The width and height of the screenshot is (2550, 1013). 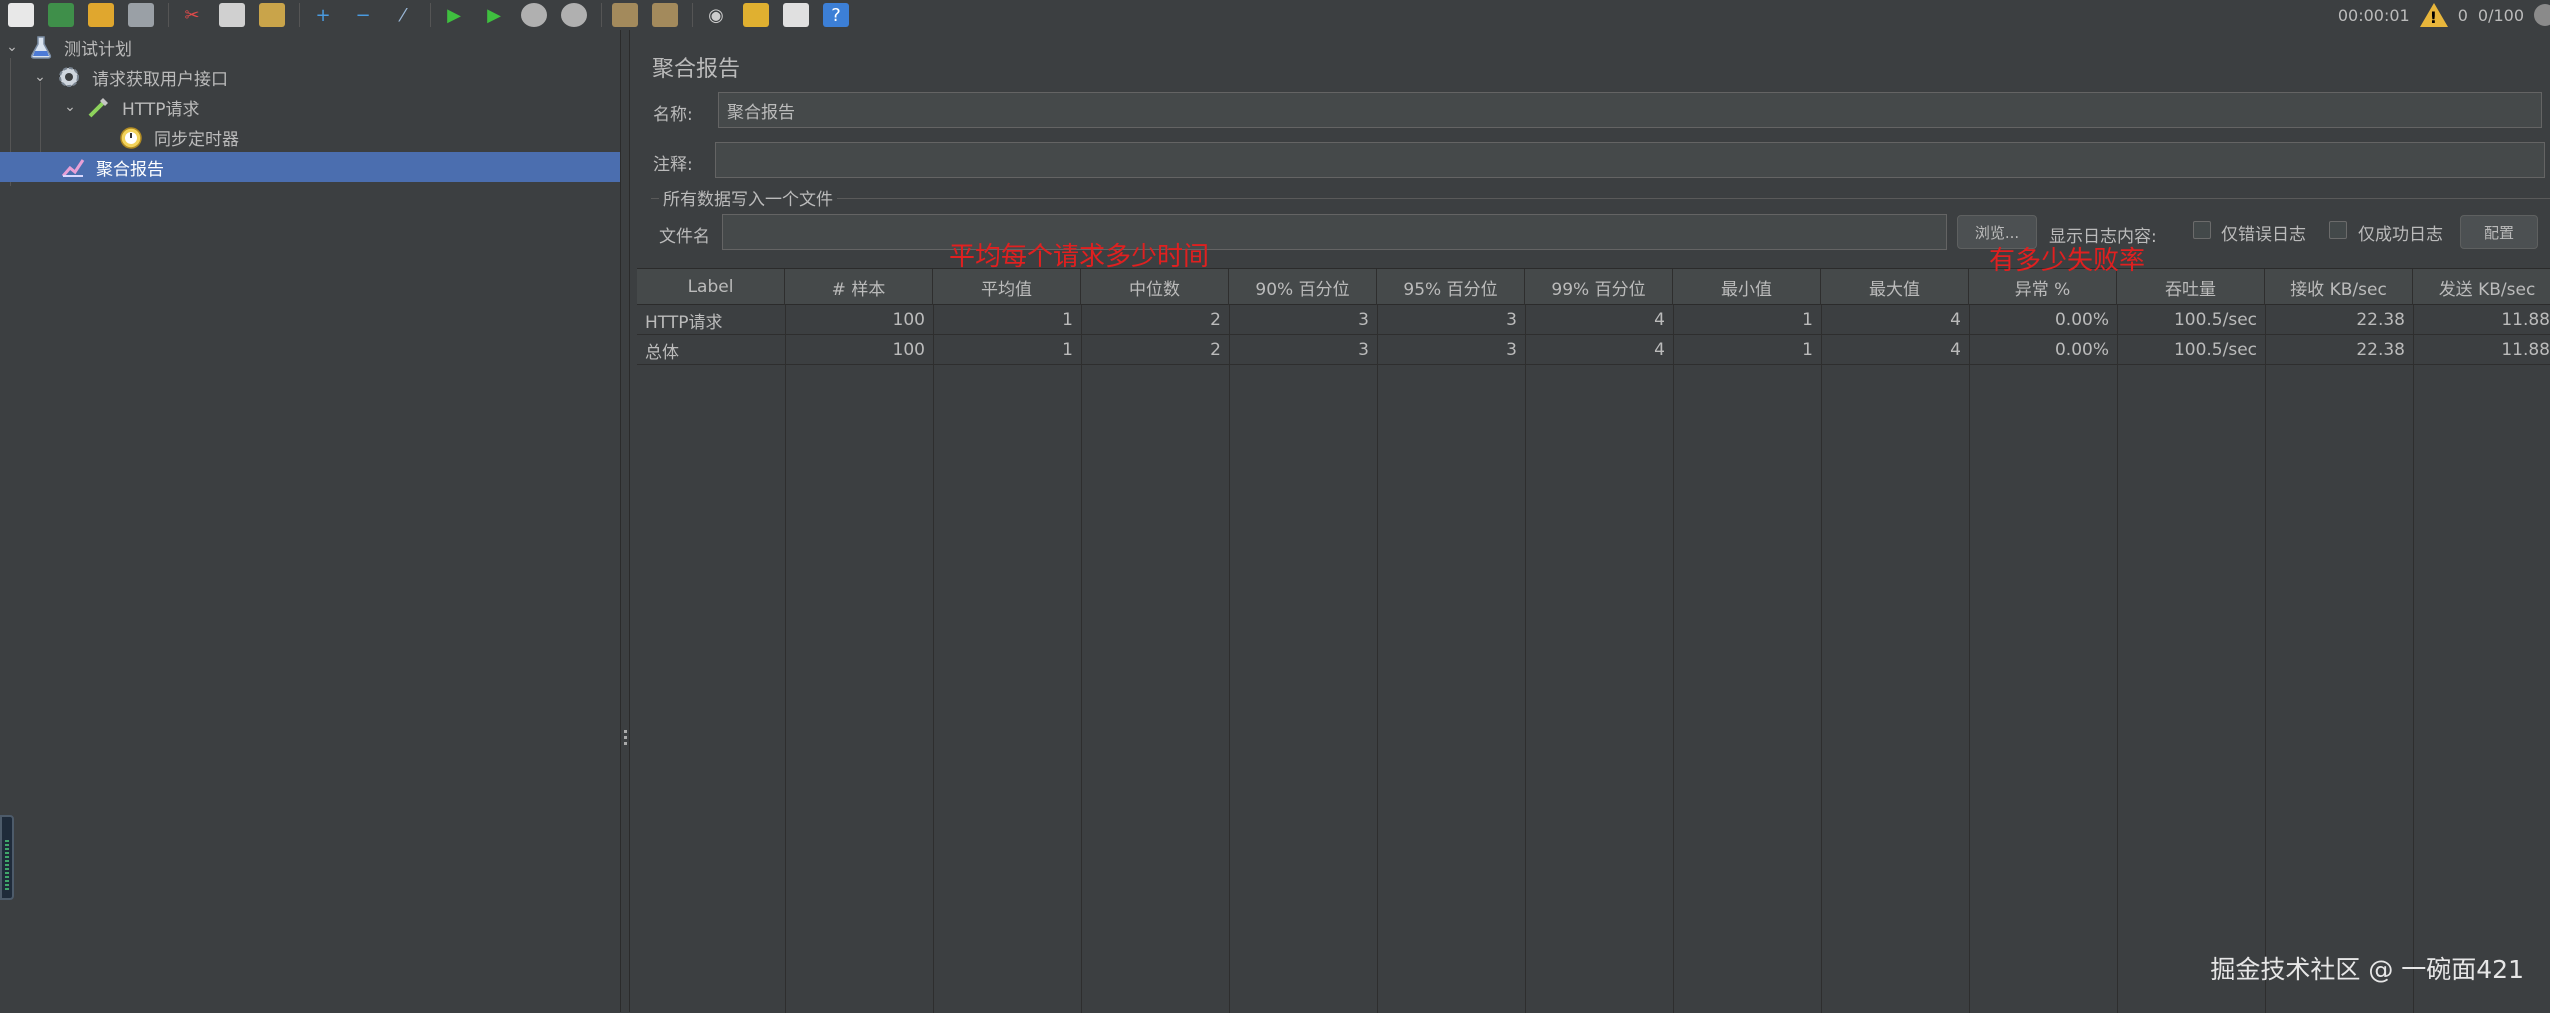 I want to click on expand-icon: +, so click(x=323, y=15).